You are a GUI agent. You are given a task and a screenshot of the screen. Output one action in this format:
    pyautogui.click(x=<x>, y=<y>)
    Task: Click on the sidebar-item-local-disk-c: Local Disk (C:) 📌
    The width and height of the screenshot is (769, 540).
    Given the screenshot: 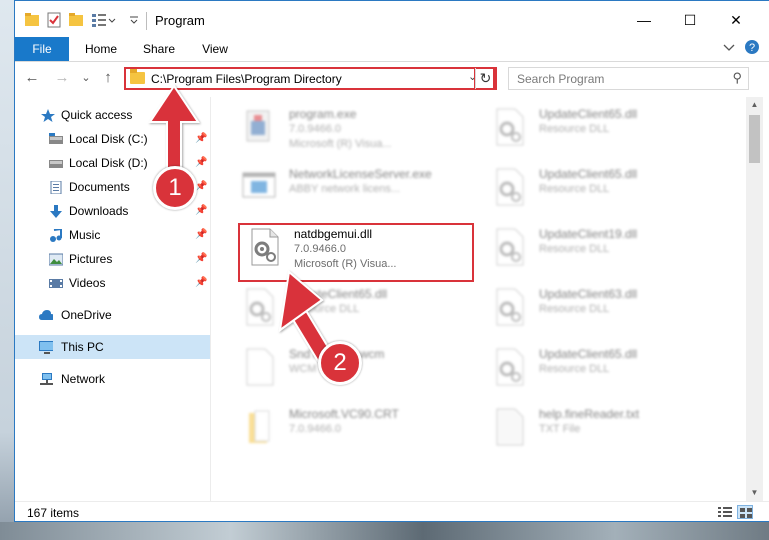 What is the action you would take?
    pyautogui.click(x=112, y=139)
    